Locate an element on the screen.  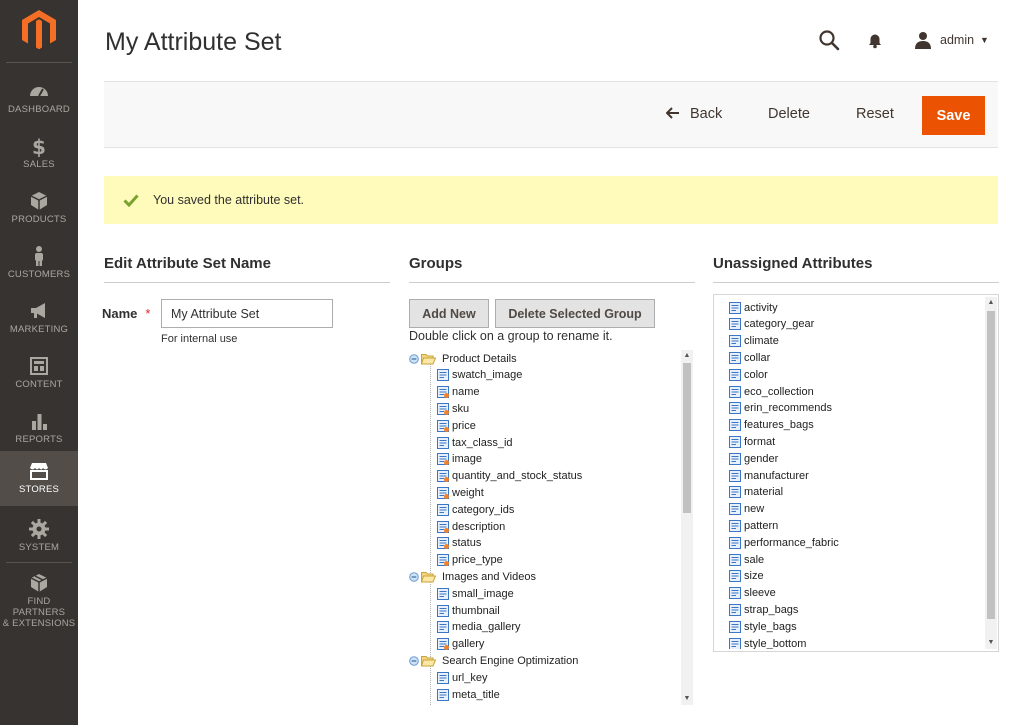
tree-attribute: media_gallery is located at coordinates (478, 627).